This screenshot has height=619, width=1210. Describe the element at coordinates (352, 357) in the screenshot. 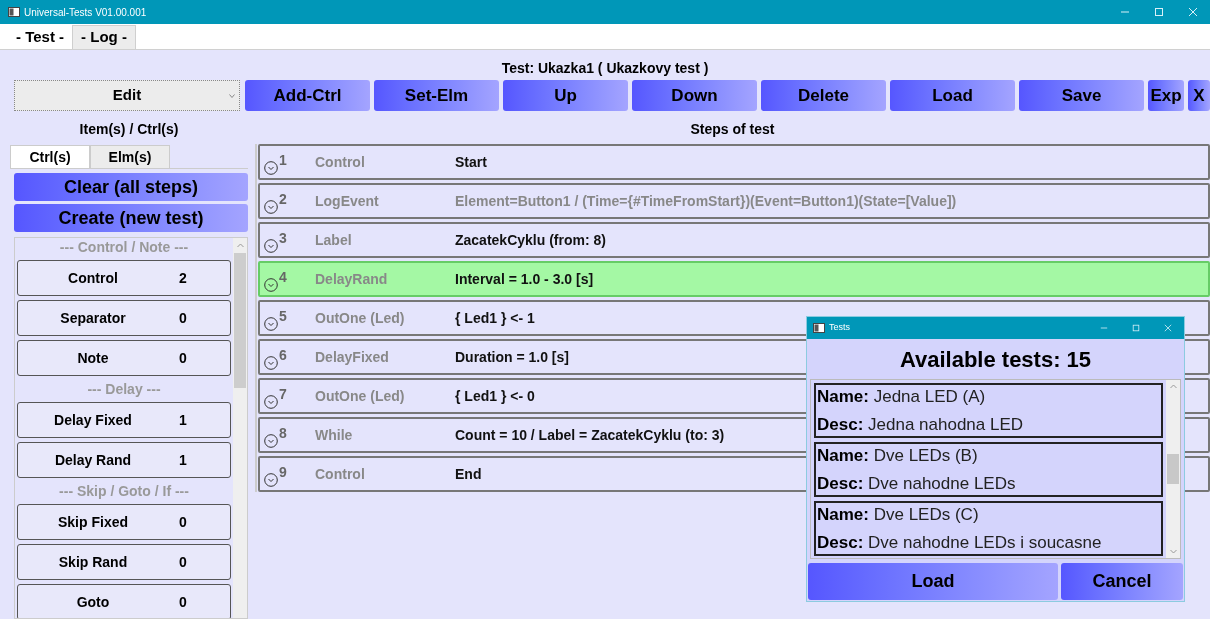

I see `step-type: DelayFixed` at that location.